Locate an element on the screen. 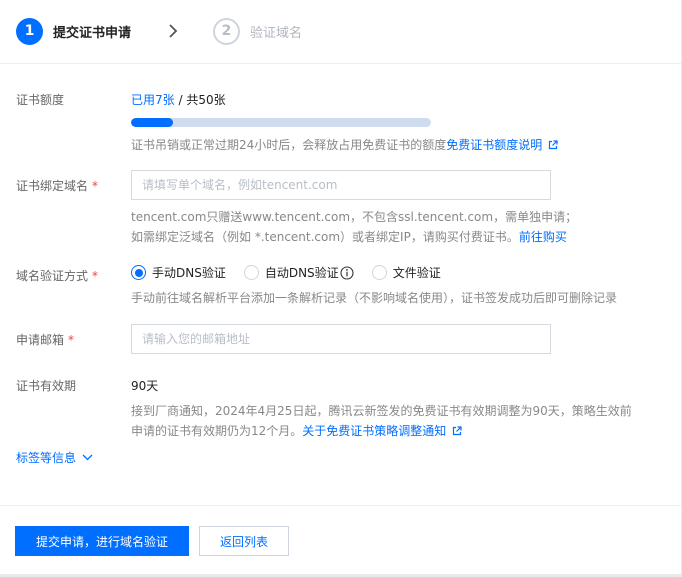 This screenshot has width=682, height=577. quota-label: 证书额度 is located at coordinates (40, 100).